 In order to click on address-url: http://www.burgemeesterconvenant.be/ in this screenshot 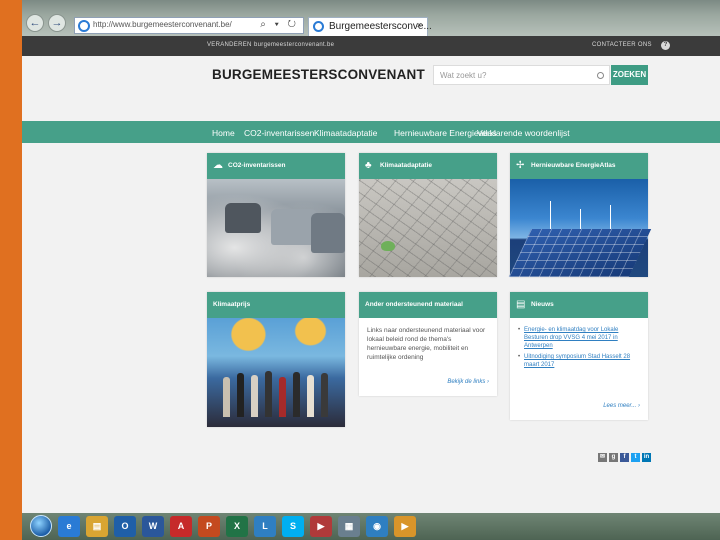, I will do `click(162, 24)`.